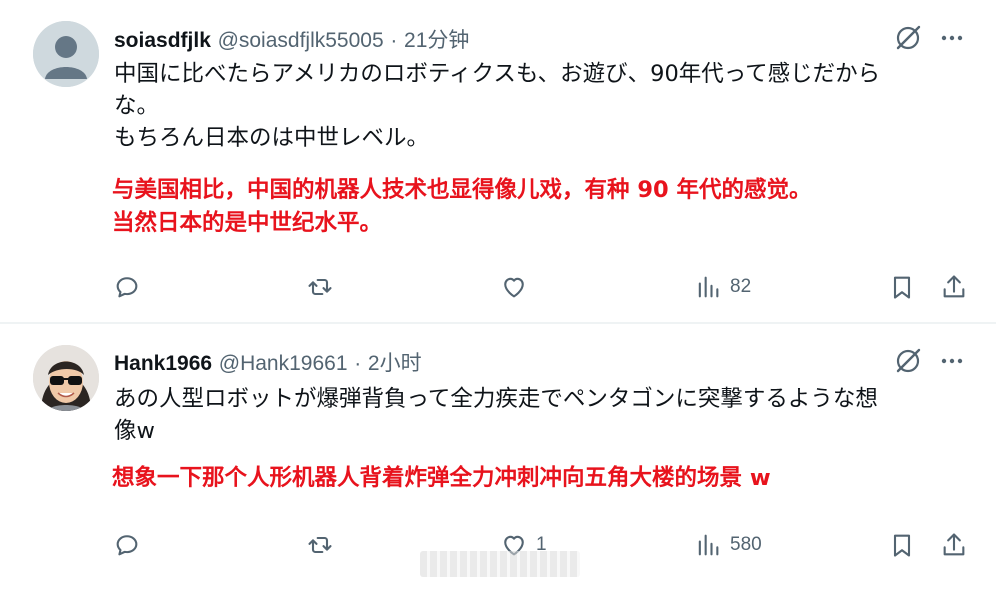 Image resolution: width=996 pixels, height=591 pixels. I want to click on translation-text: 想象一下那个人形机器人背着炸弹全力冲刺冲向五角大楼的场景 w, so click(441, 478).